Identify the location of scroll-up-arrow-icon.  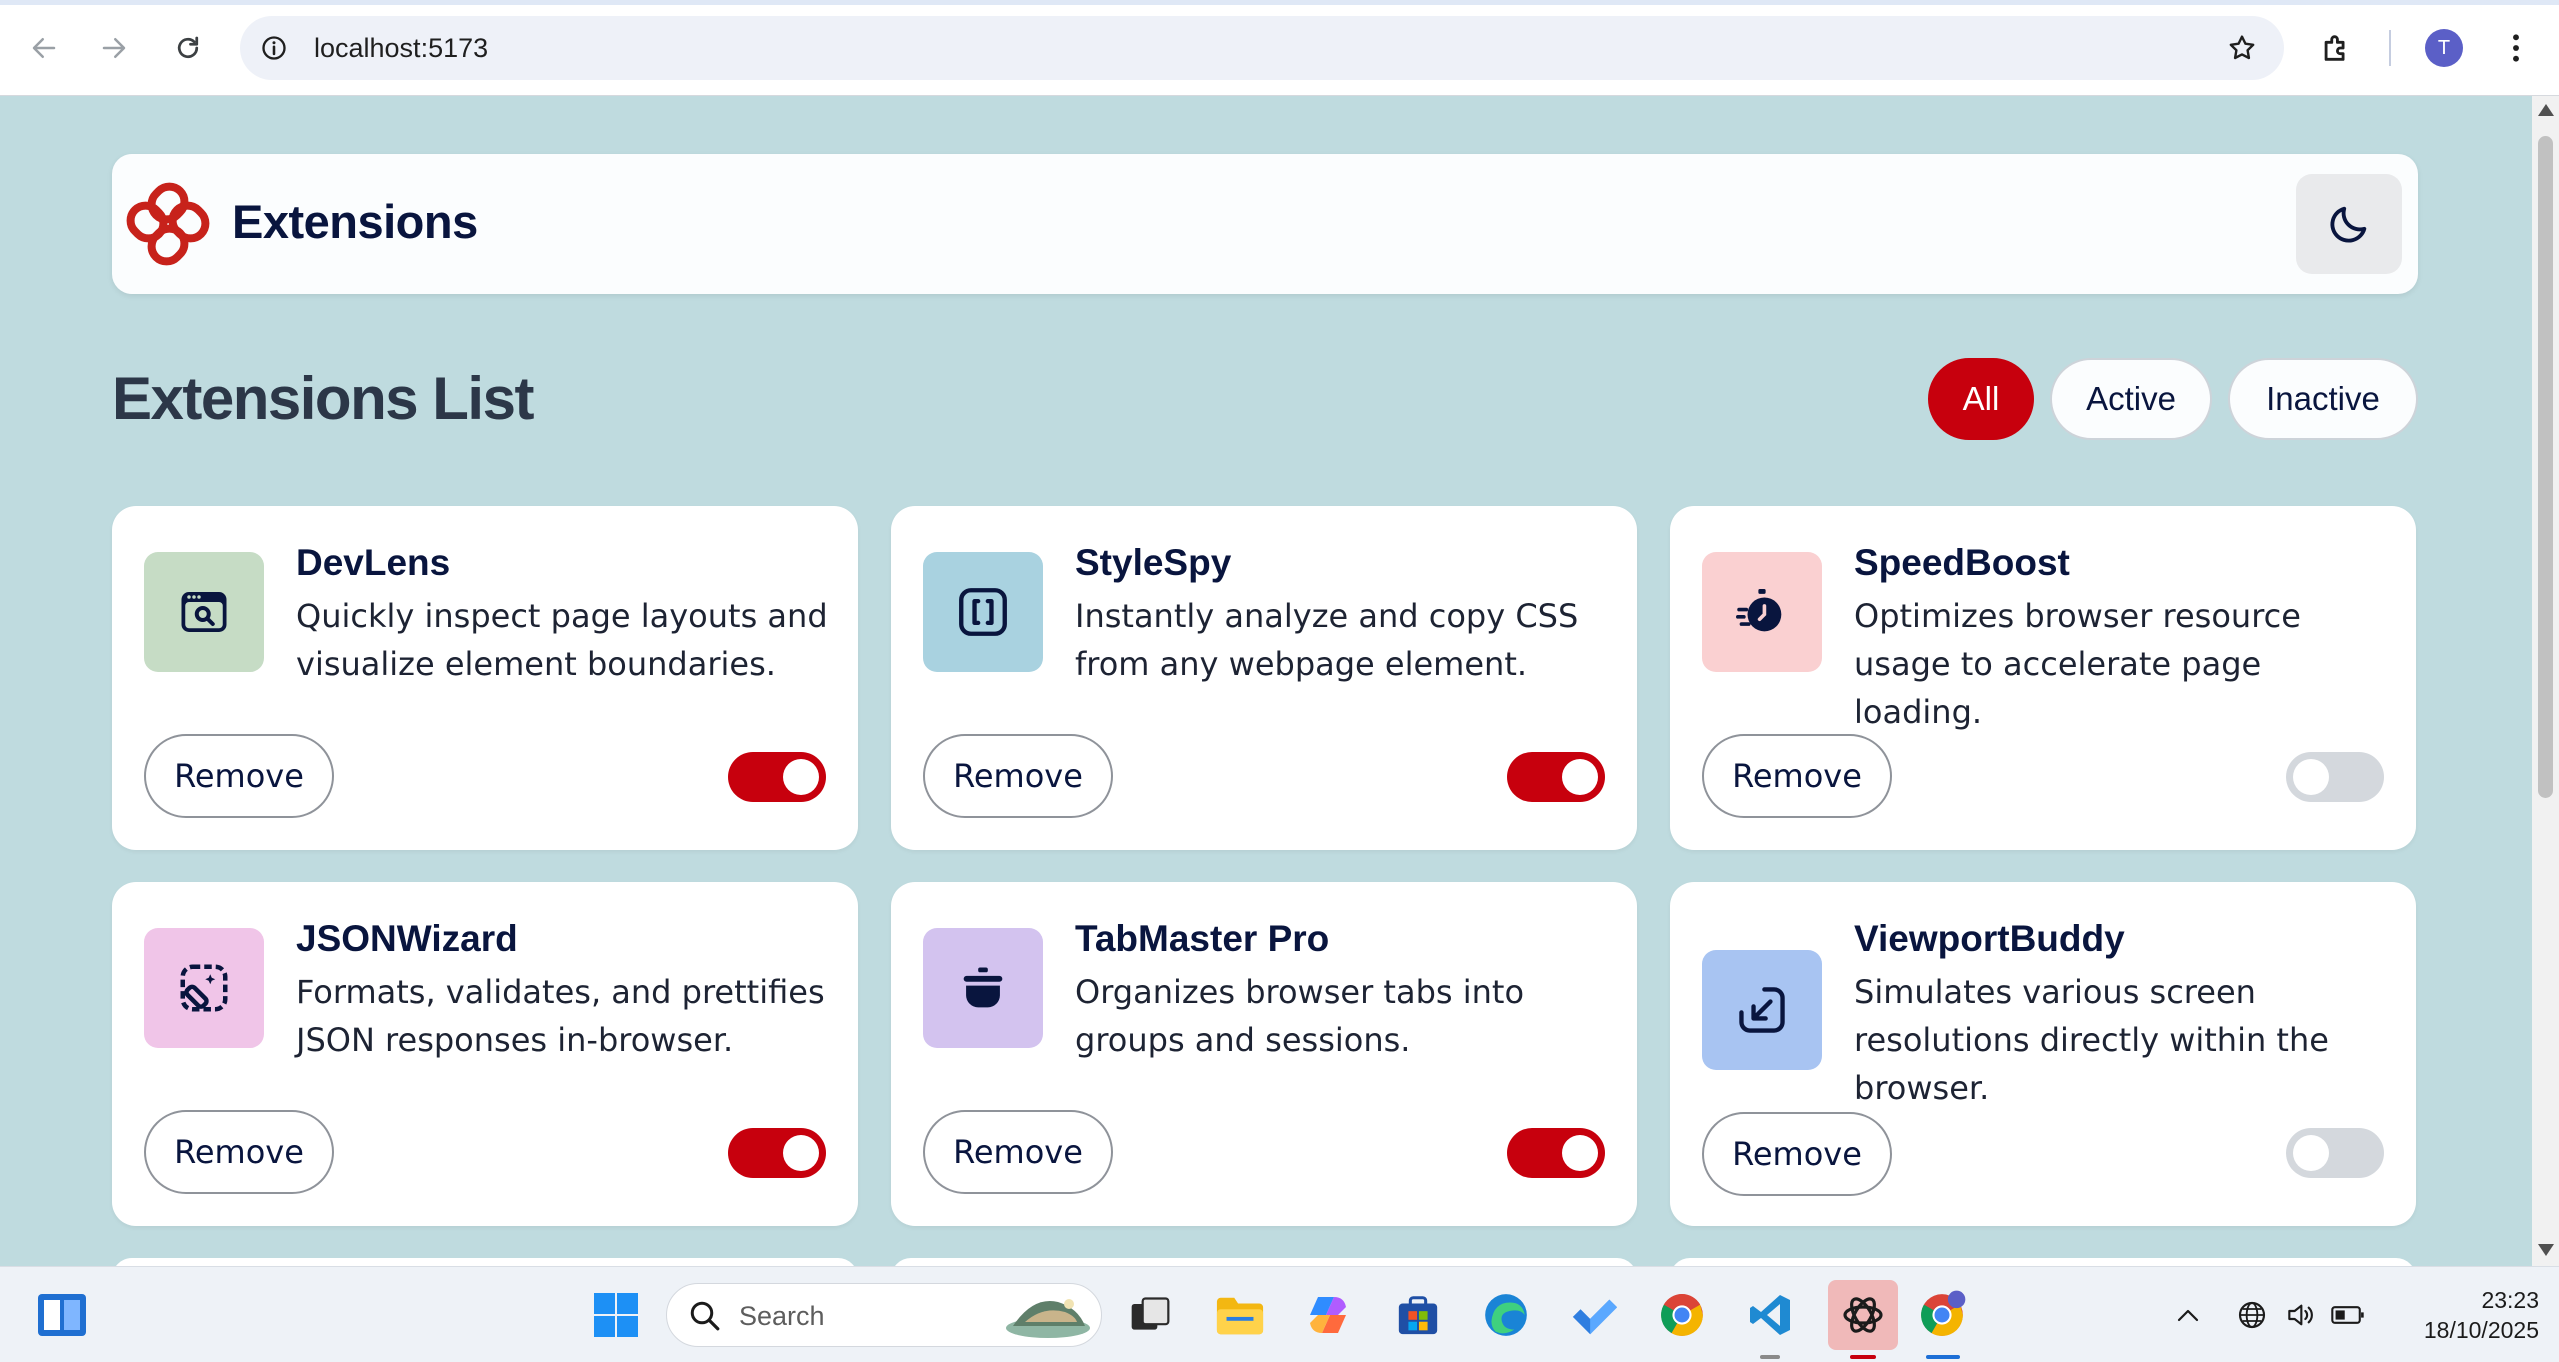
(2546, 110).